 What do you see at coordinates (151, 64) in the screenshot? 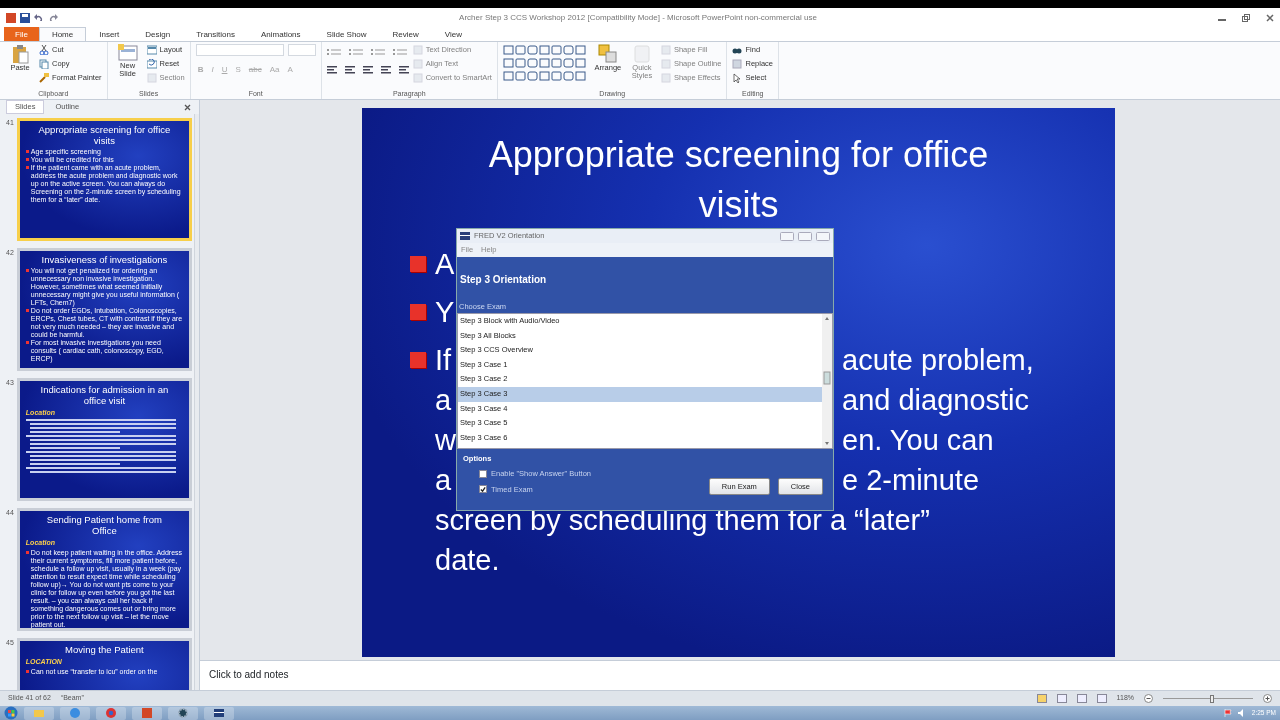
I see `reset-icon` at bounding box center [151, 64].